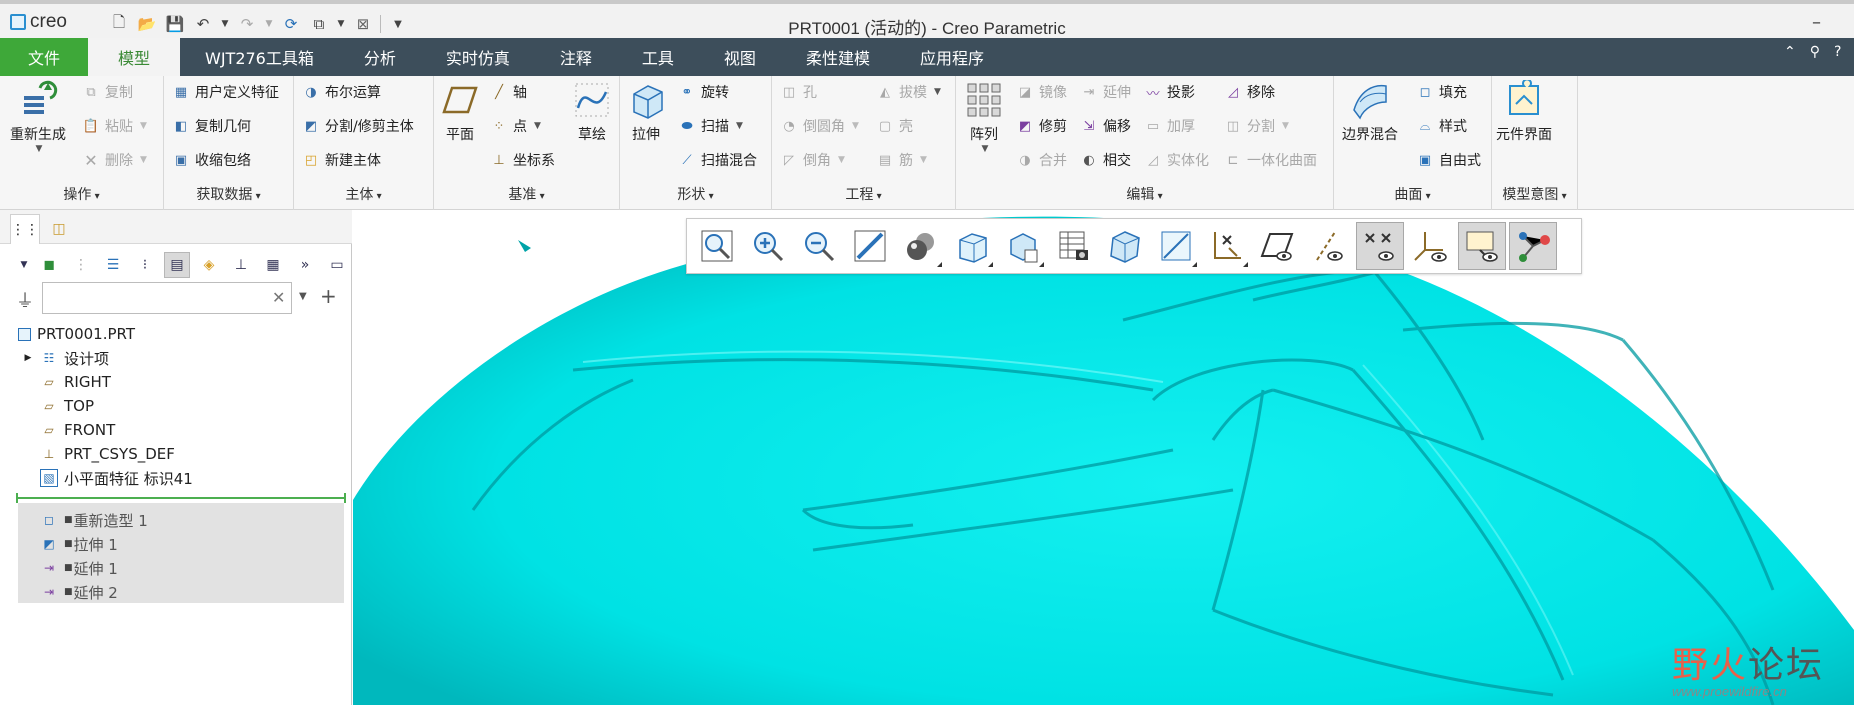 This screenshot has height=705, width=1854. Describe the element at coordinates (522, 160) in the screenshot. I see `csys-button: ⊥ 坐标系` at that location.